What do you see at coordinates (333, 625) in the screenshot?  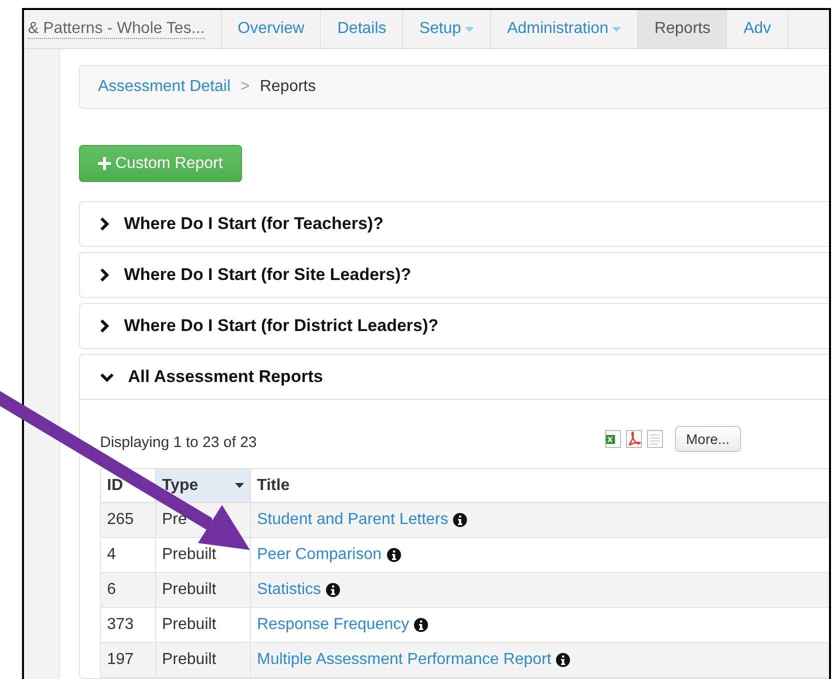 I see `report-title-link: Response Frequency` at bounding box center [333, 625].